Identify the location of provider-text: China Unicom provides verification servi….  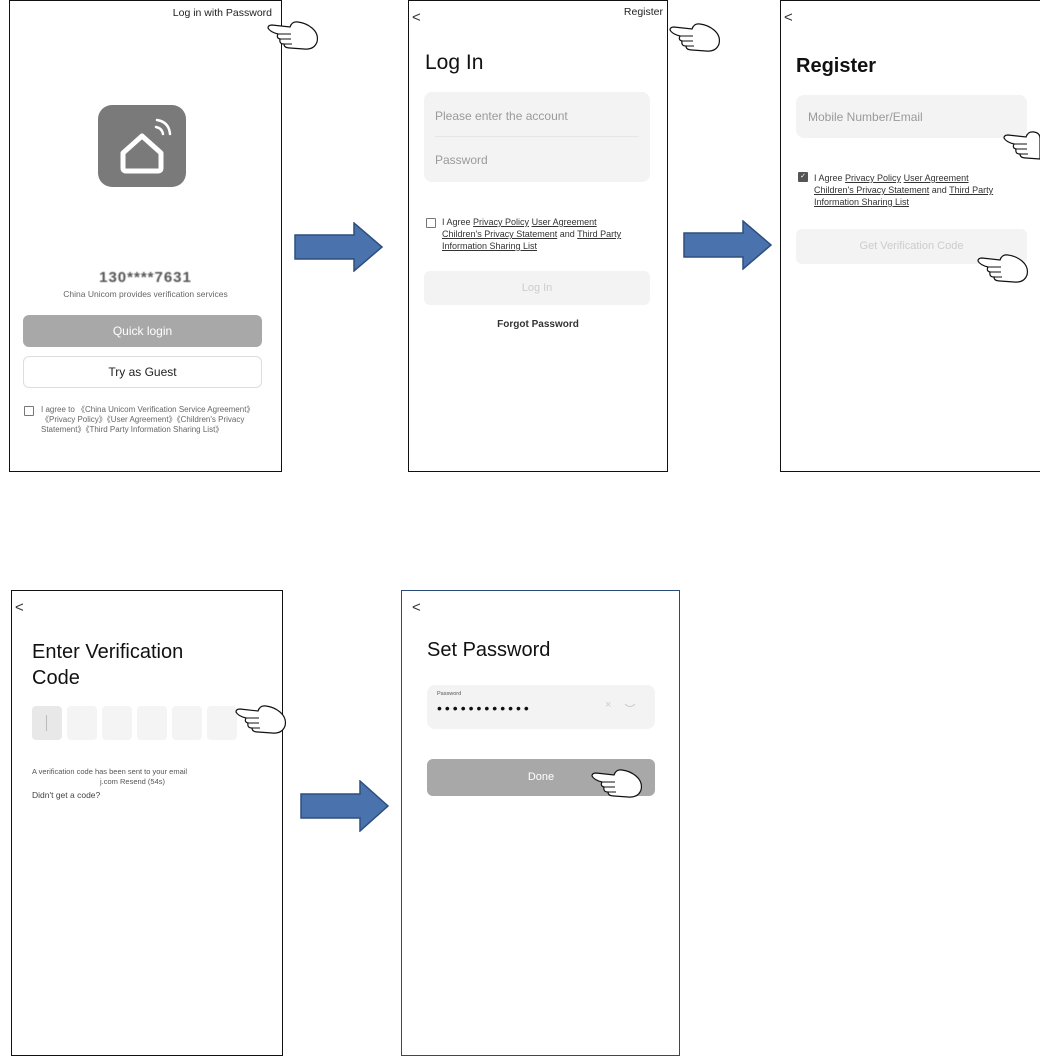
(145, 294).